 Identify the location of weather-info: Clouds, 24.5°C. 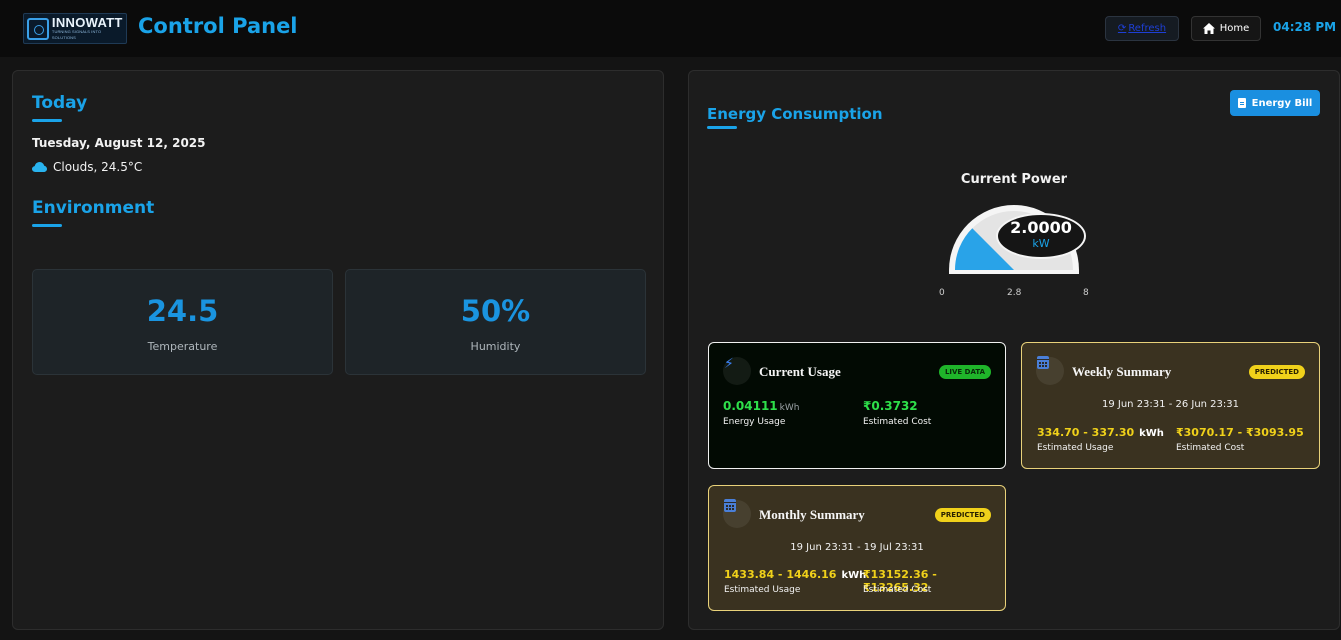
(87, 167).